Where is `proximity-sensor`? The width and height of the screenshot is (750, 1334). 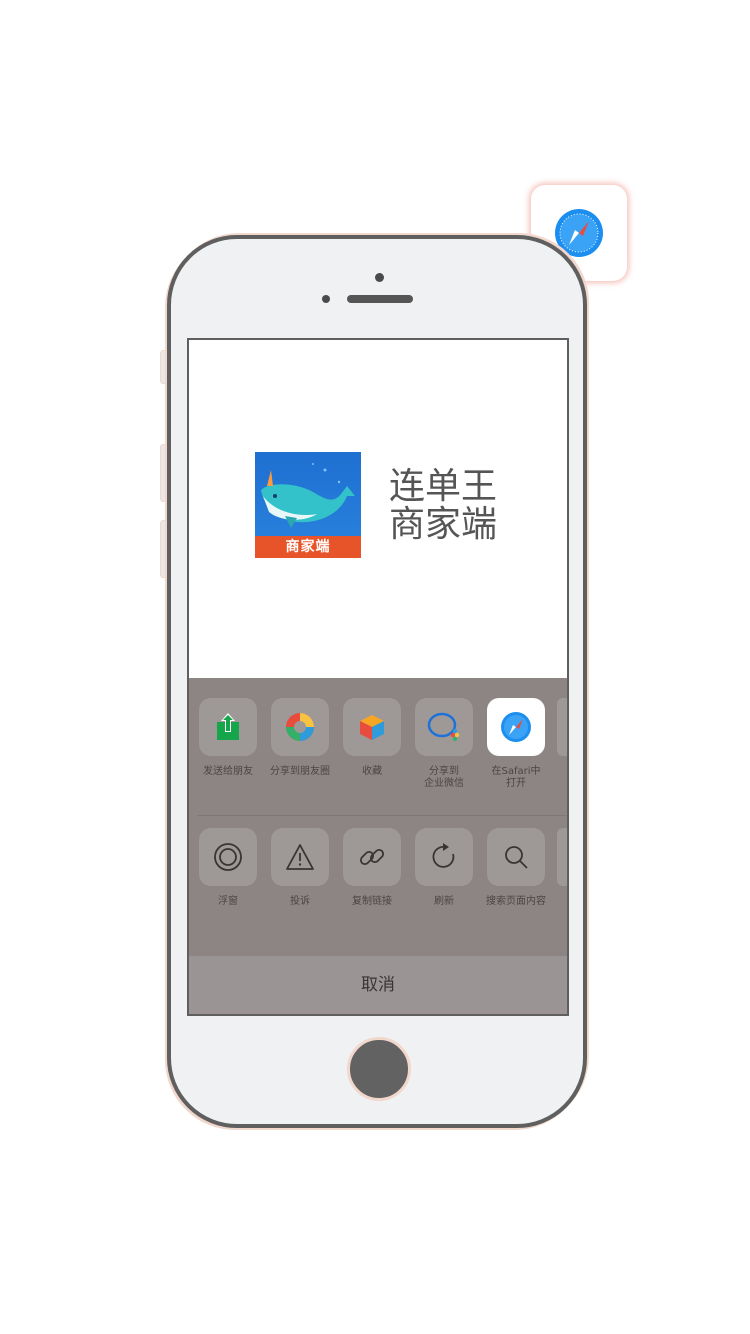 proximity-sensor is located at coordinates (326, 299).